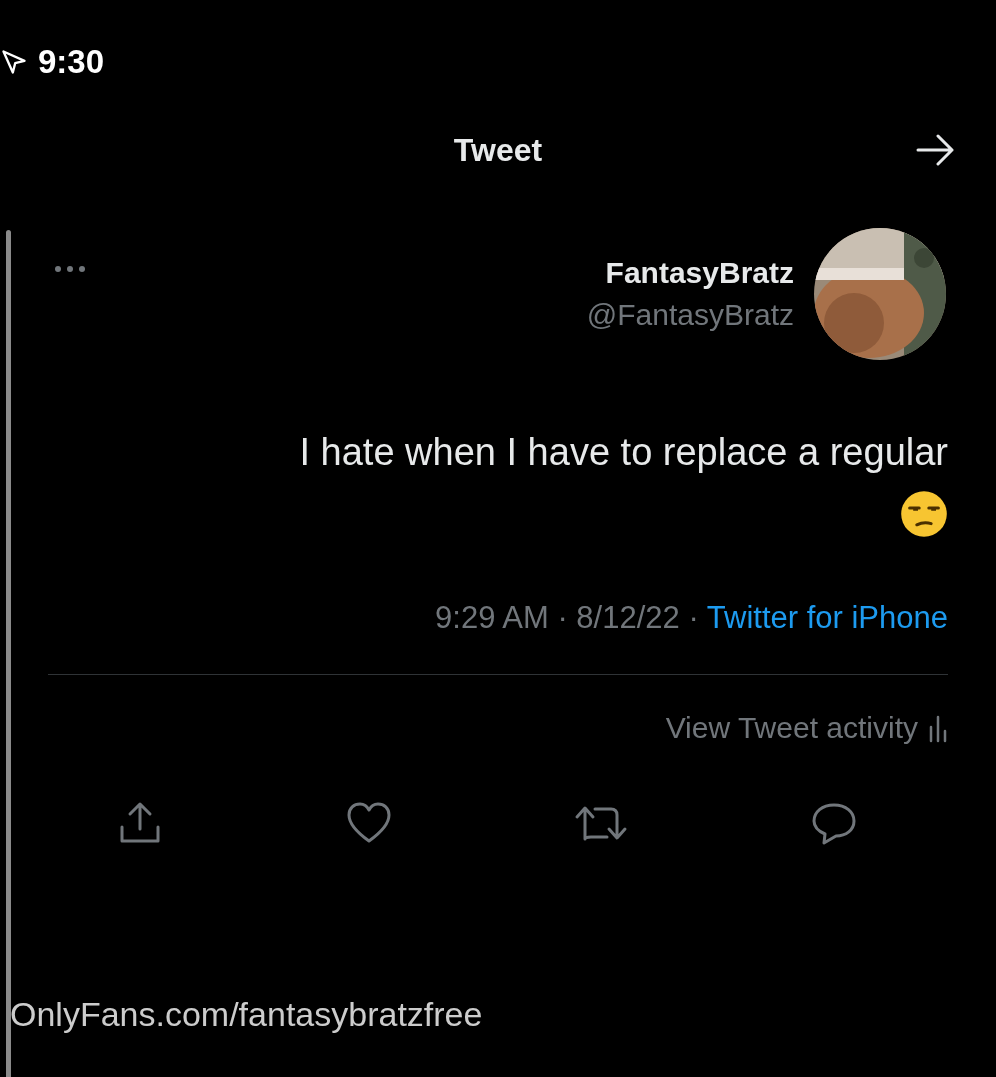 This screenshot has width=996, height=1077. I want to click on status-time: 9:30, so click(71, 62).